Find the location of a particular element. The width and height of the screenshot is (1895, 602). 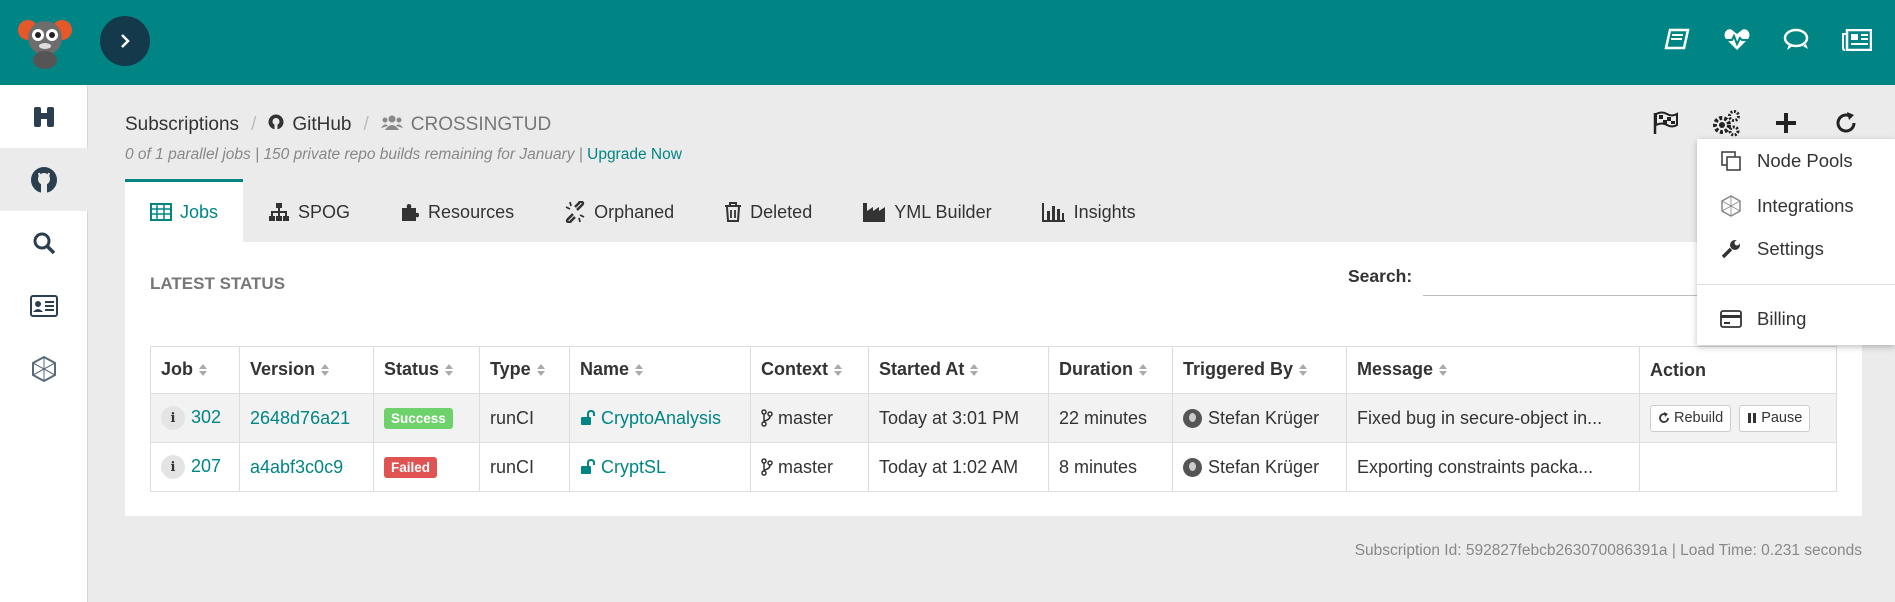

menu-item-settings: Settings is located at coordinates (1796, 249).